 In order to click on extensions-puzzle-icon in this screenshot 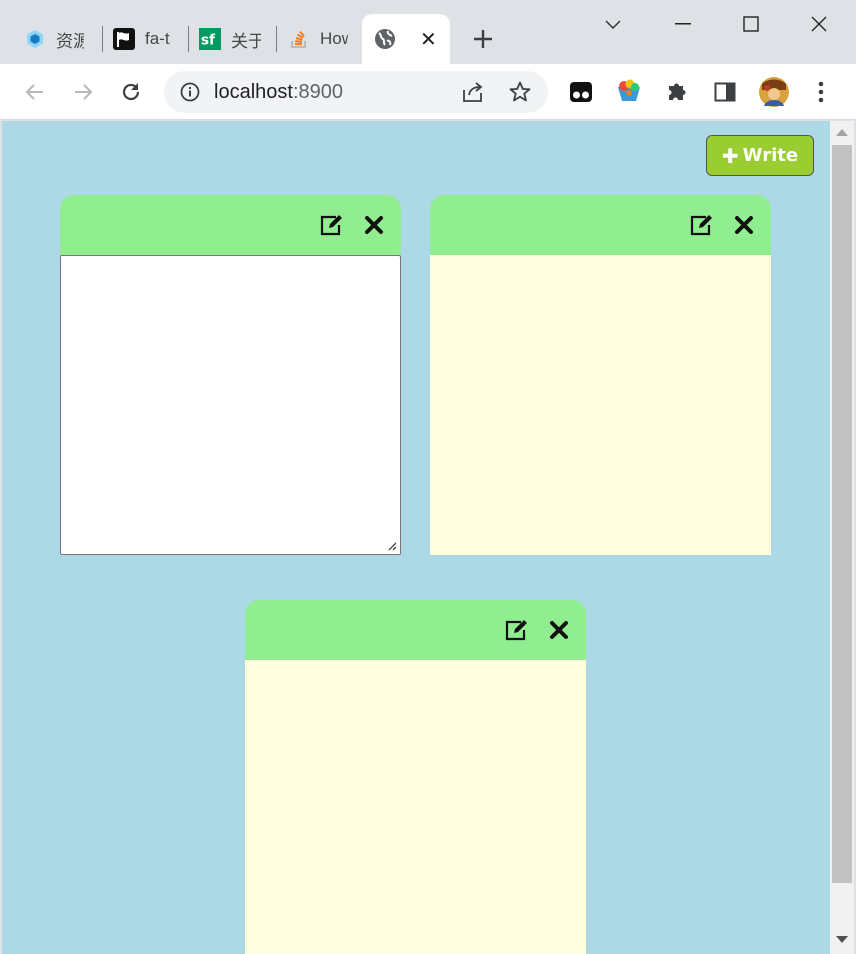, I will do `click(677, 92)`.